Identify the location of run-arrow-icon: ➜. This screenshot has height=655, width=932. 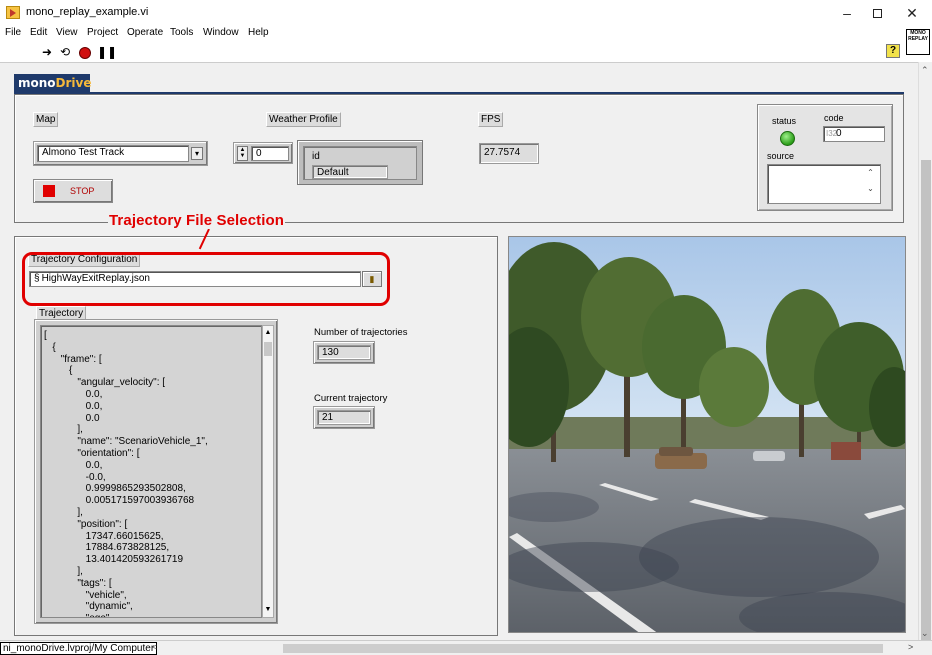
(47, 52).